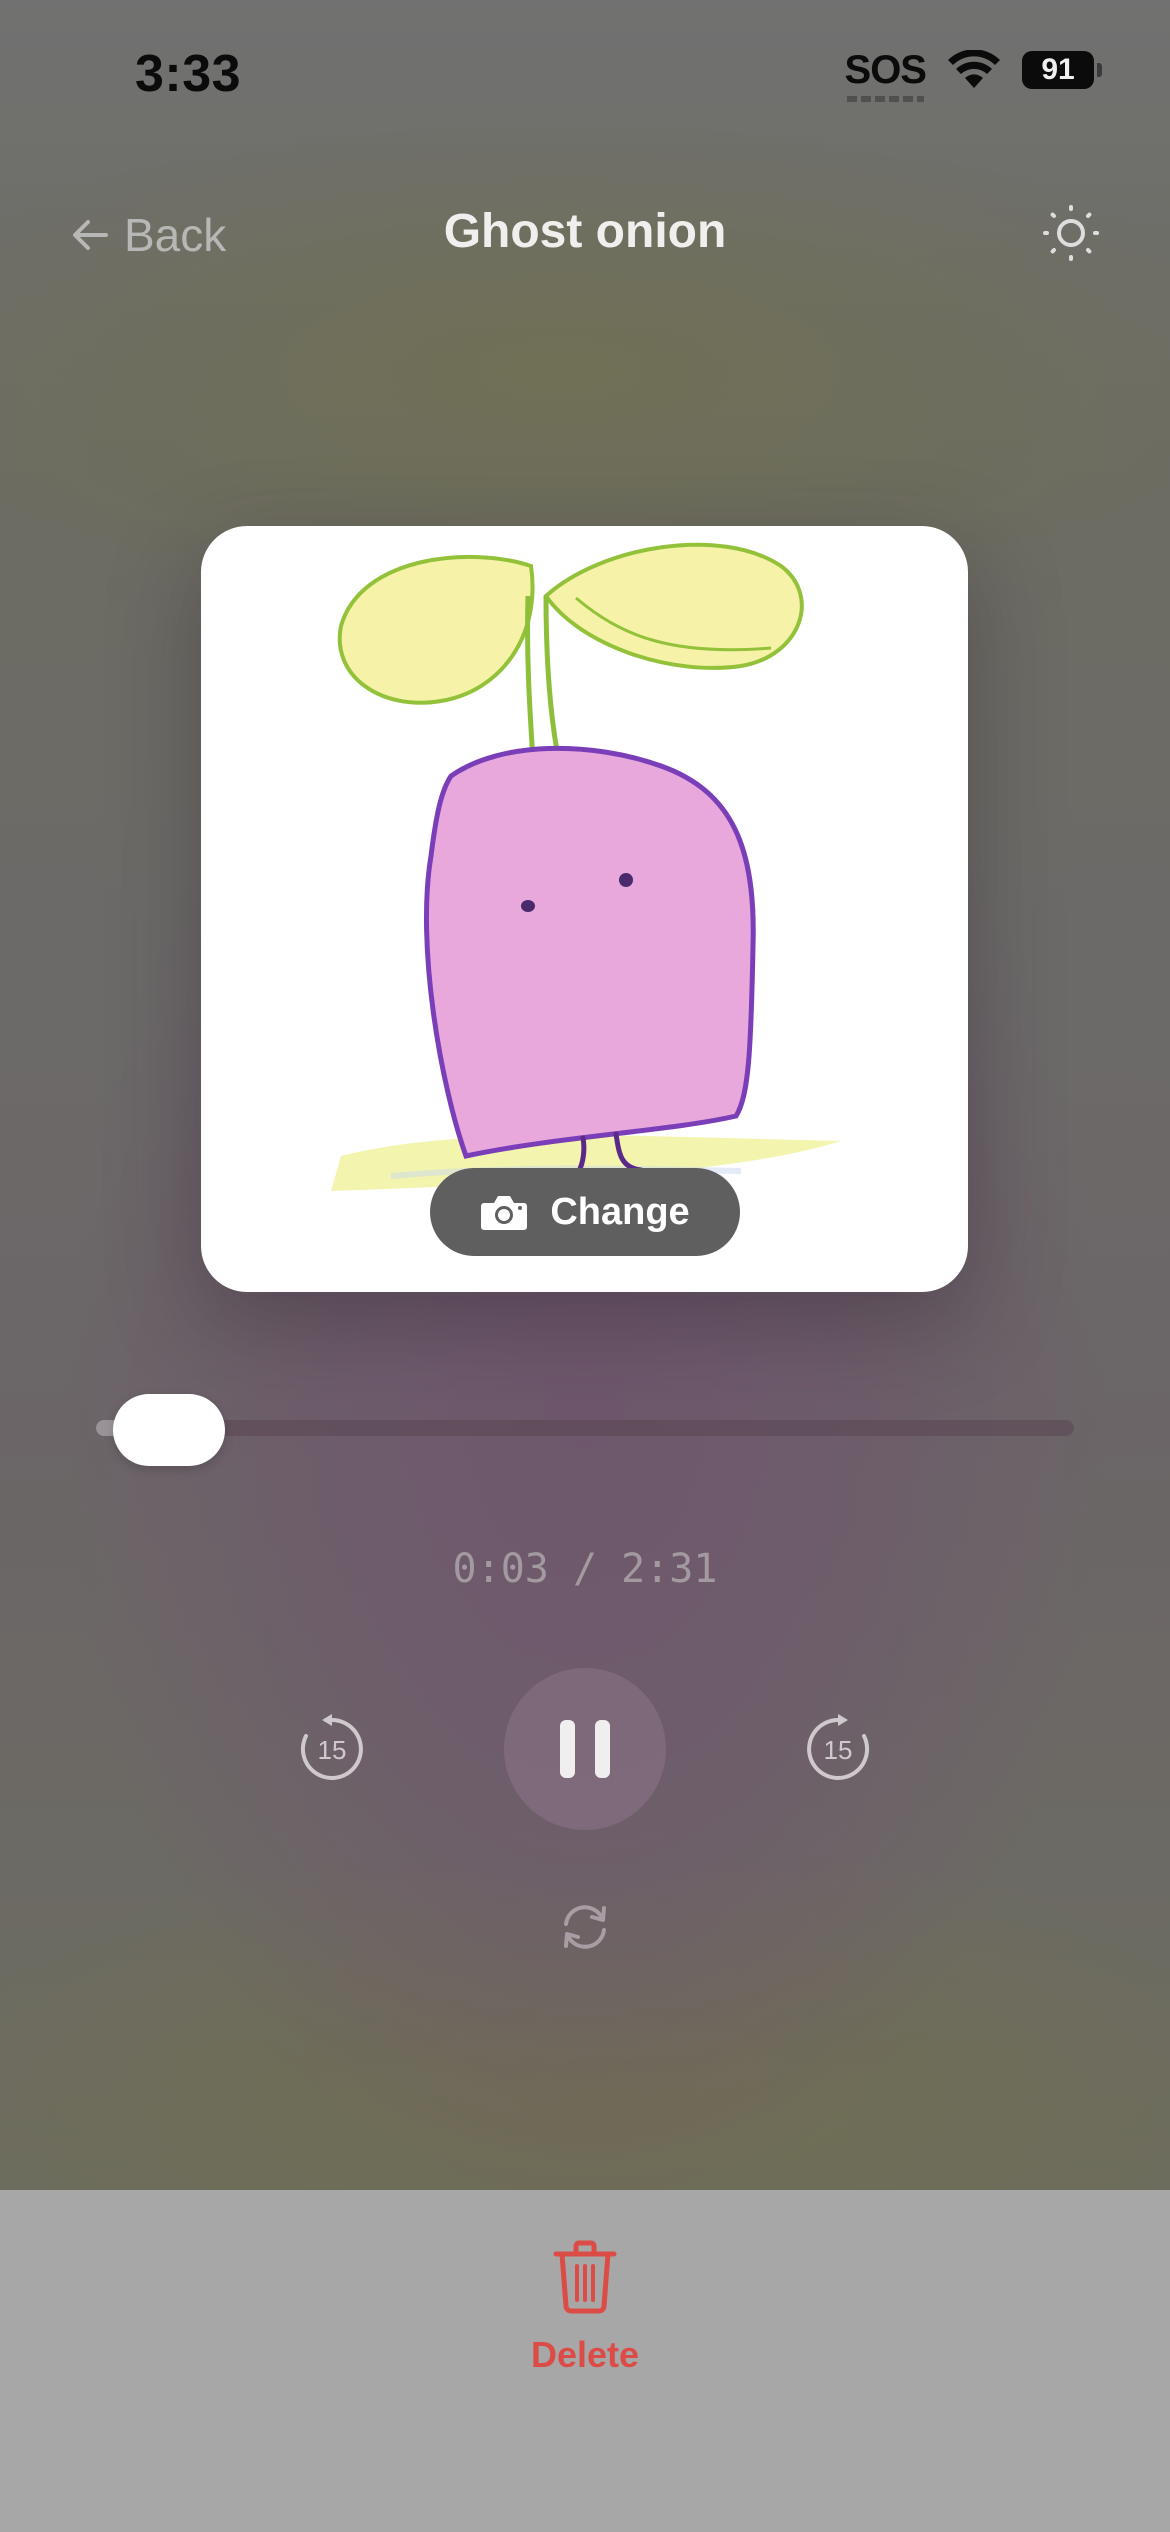 This screenshot has height=2532, width=1170. What do you see at coordinates (169, 1430) in the screenshot?
I see `playback-thumb` at bounding box center [169, 1430].